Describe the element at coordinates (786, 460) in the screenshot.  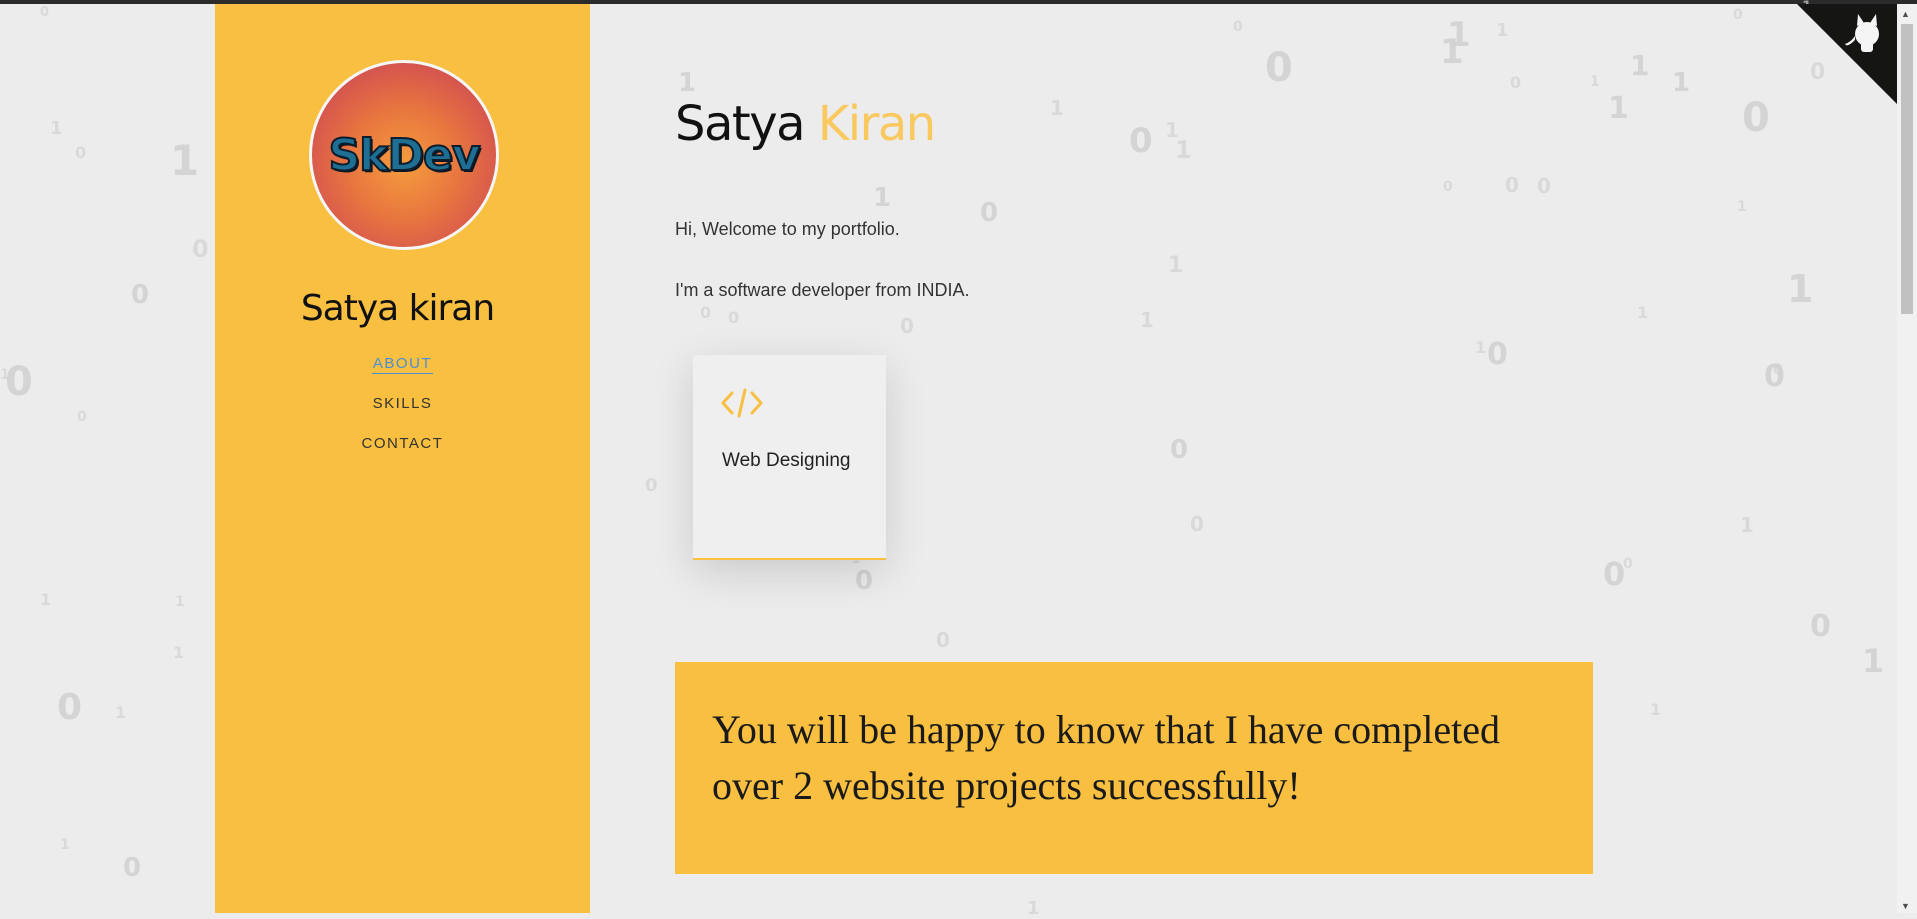
I see `service-card-label: Web Designing` at that location.